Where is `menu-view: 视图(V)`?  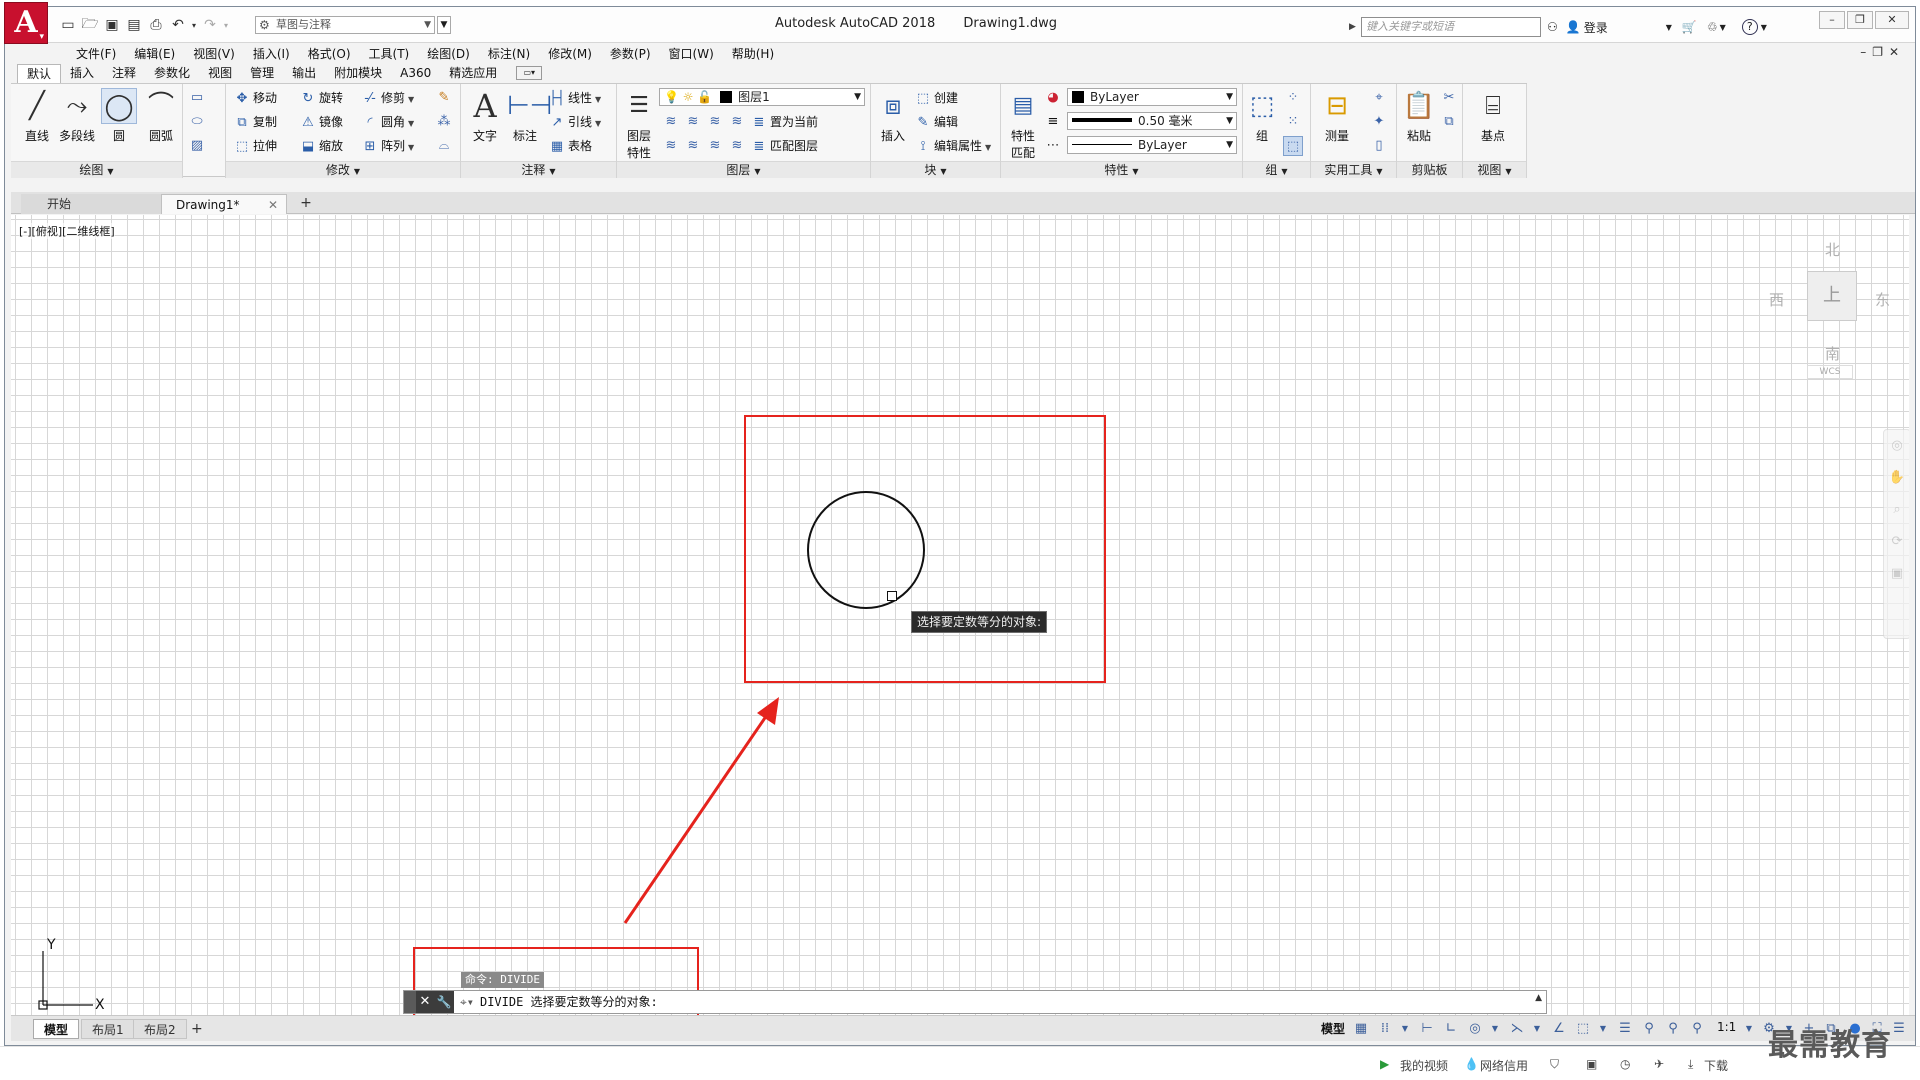
menu-view: 视图(V) is located at coordinates (214, 53).